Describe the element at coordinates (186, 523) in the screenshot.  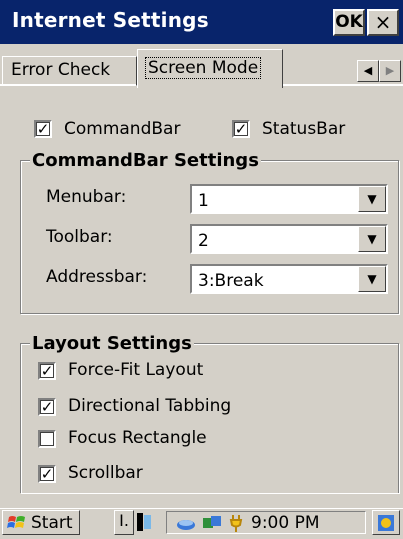
I see `network-icon` at that location.